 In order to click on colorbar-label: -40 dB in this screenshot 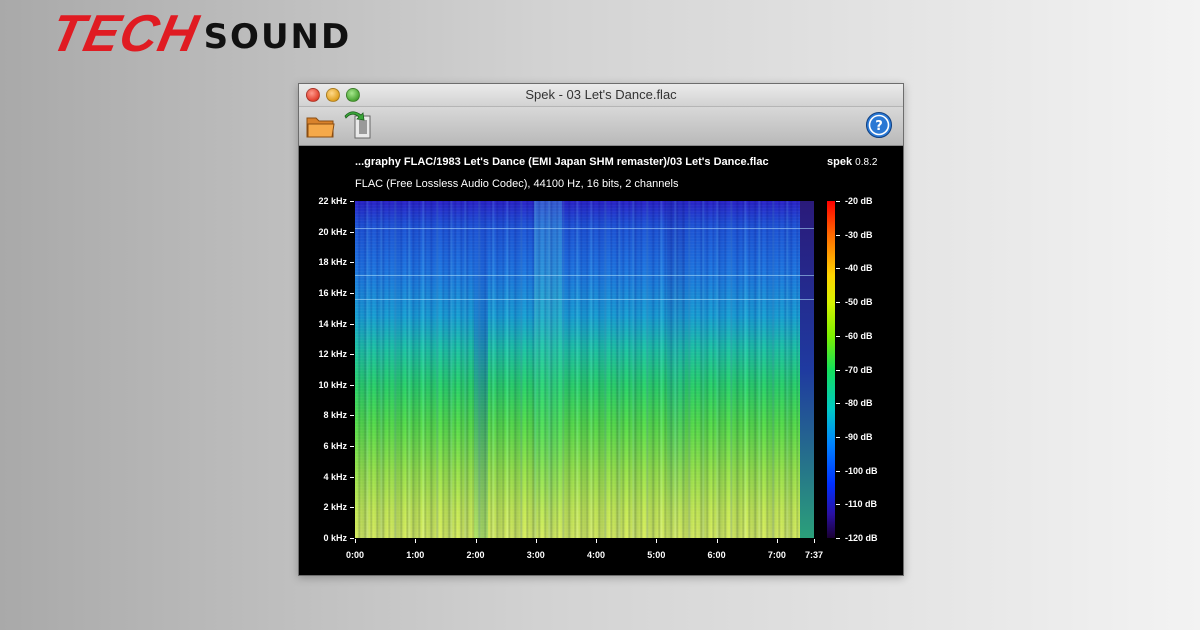, I will do `click(859, 268)`.